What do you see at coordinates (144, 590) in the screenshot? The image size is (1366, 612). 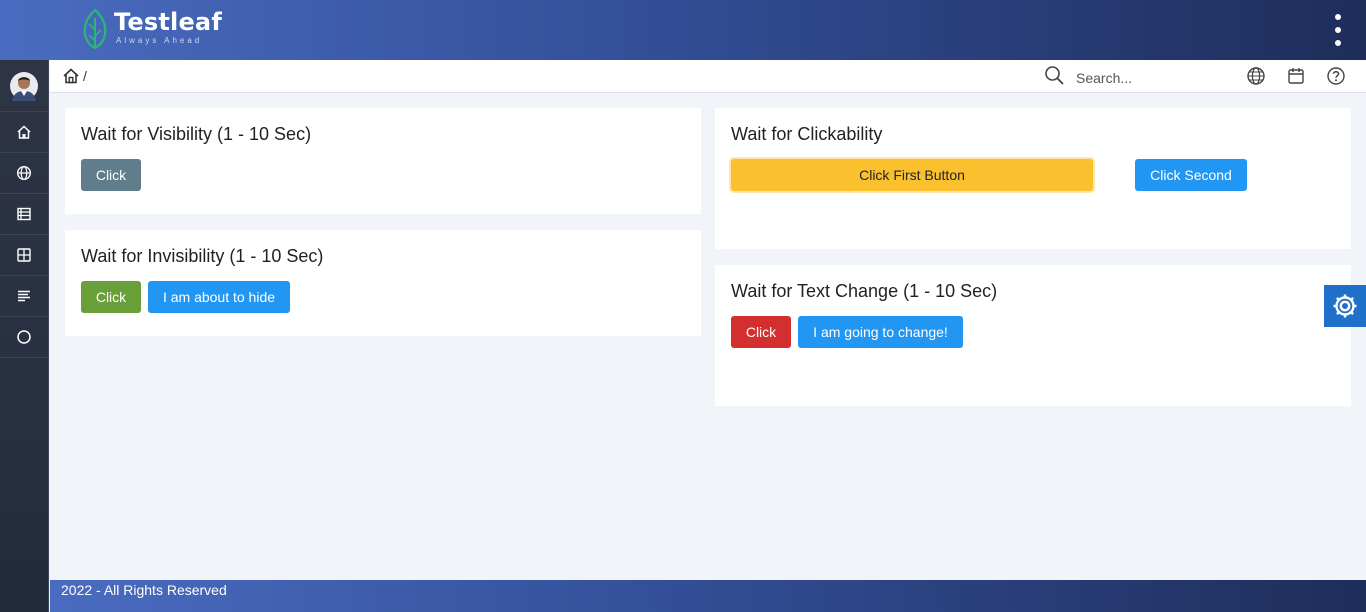 I see `footer-text: 2022 - All Rights Reserved` at bounding box center [144, 590].